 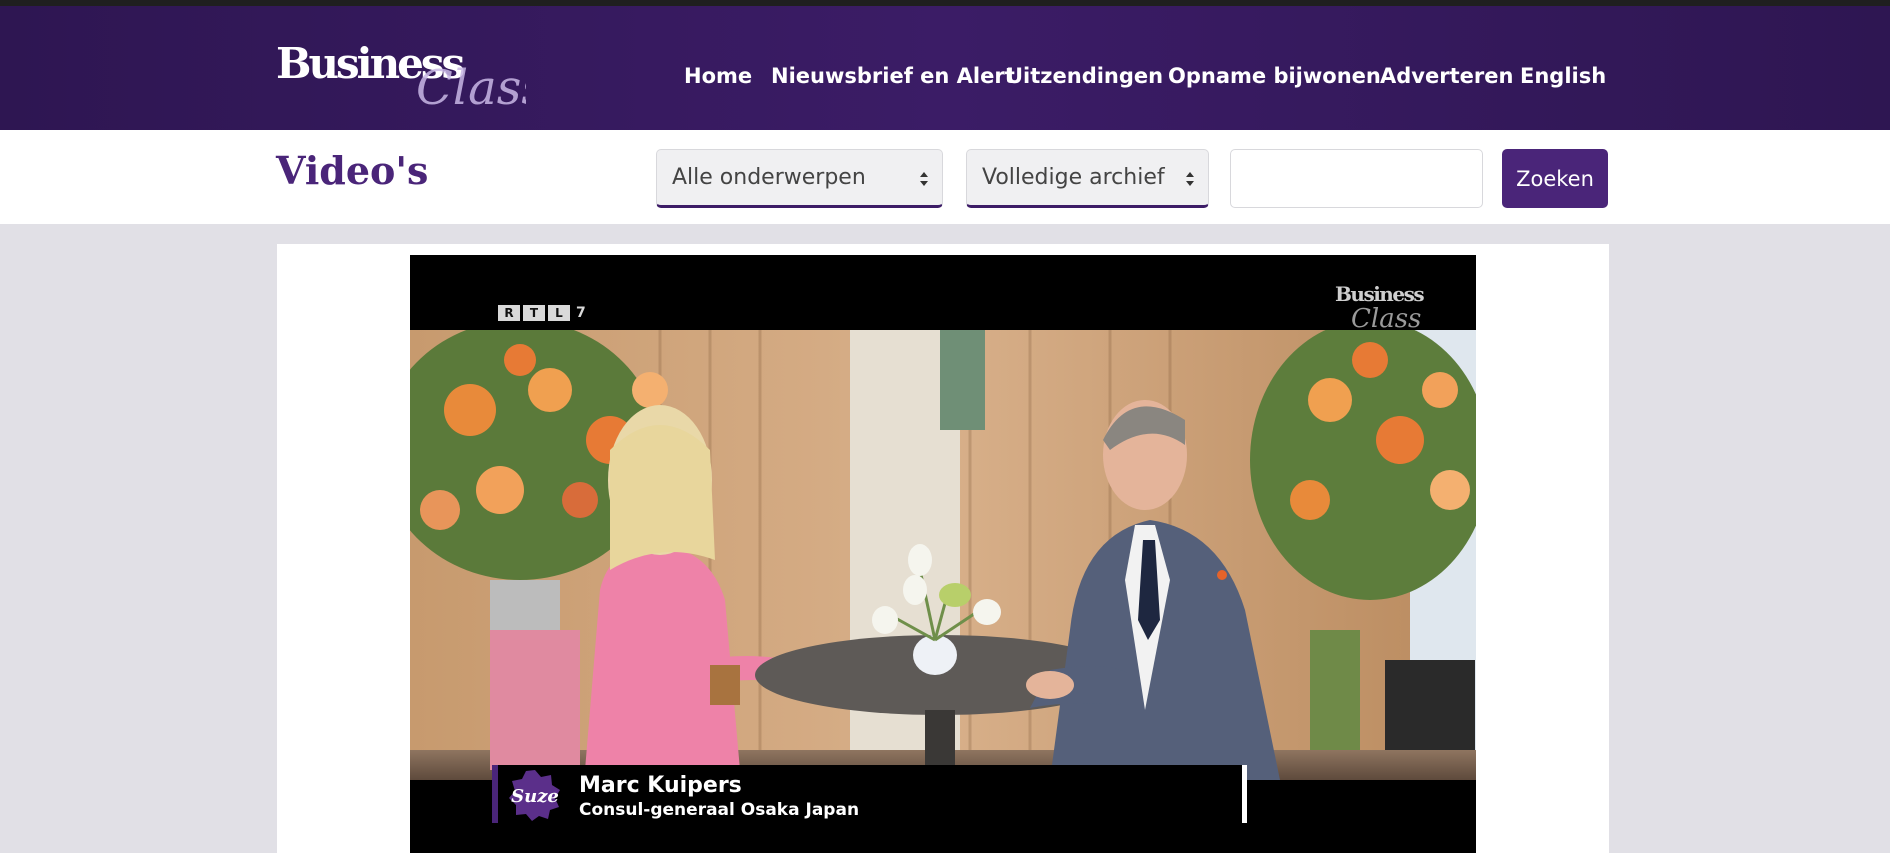 What do you see at coordinates (1084, 76) in the screenshot?
I see `nav-broadcasts: Uitzendingen` at bounding box center [1084, 76].